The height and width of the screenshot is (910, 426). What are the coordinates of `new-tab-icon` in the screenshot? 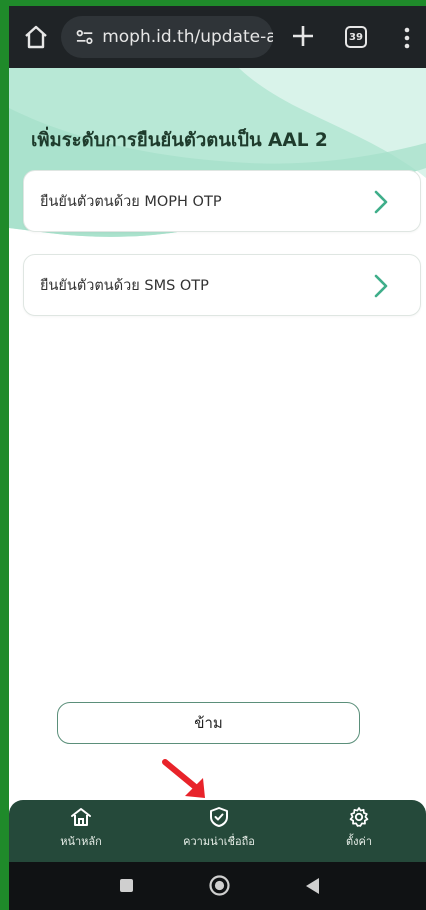 It's located at (303, 36).